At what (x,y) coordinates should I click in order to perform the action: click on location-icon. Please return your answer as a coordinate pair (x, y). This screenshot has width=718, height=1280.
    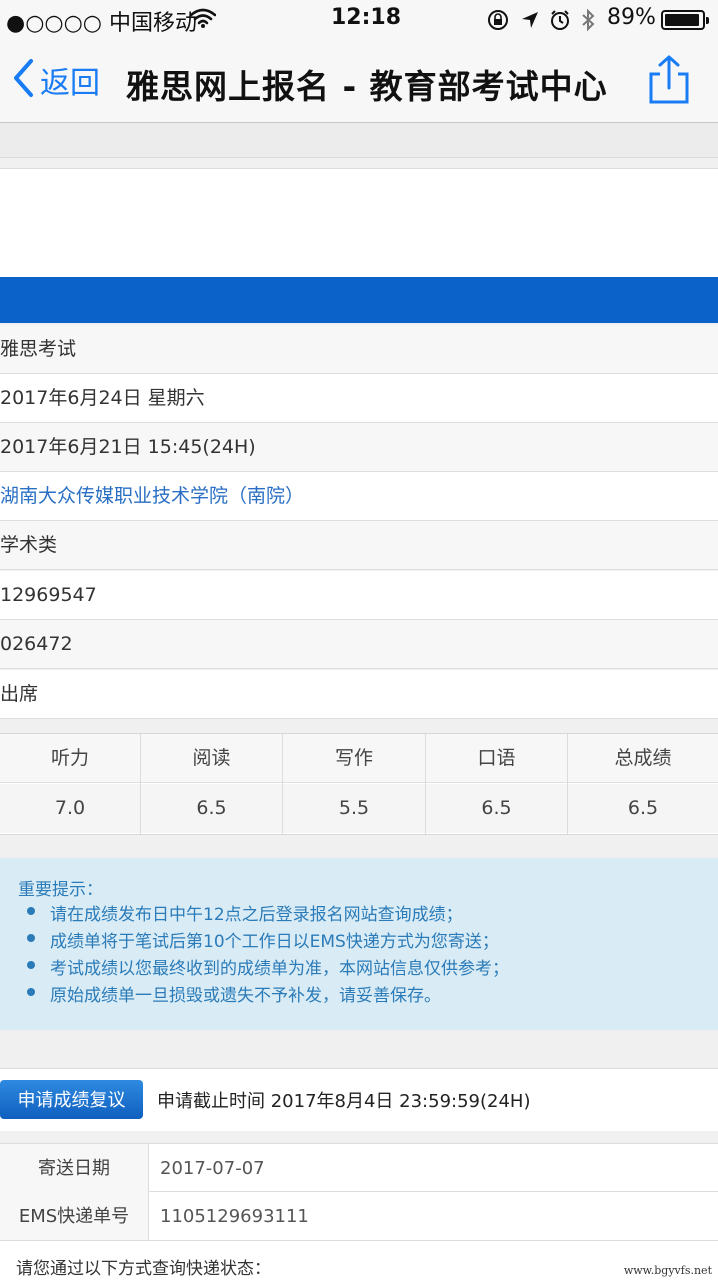
    Looking at the image, I should click on (530, 22).